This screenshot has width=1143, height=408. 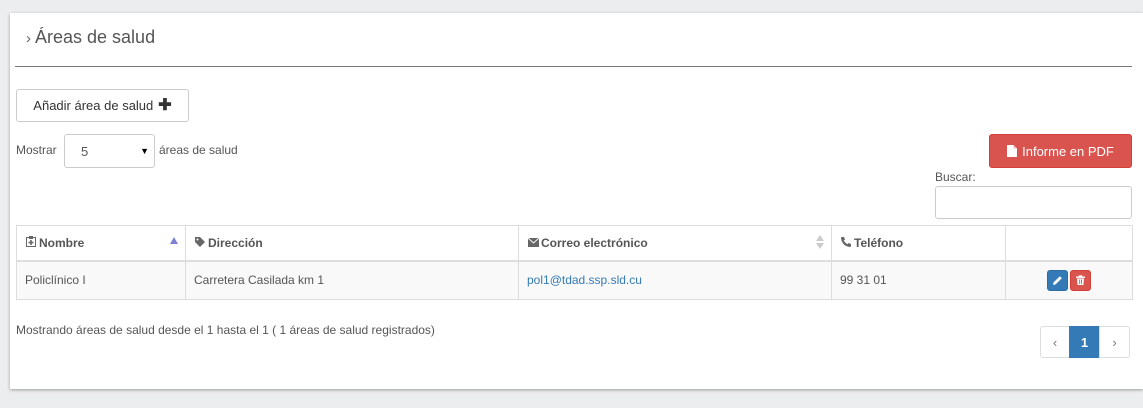 What do you see at coordinates (918, 243) in the screenshot?
I see `column-header-telefono: Teléfono` at bounding box center [918, 243].